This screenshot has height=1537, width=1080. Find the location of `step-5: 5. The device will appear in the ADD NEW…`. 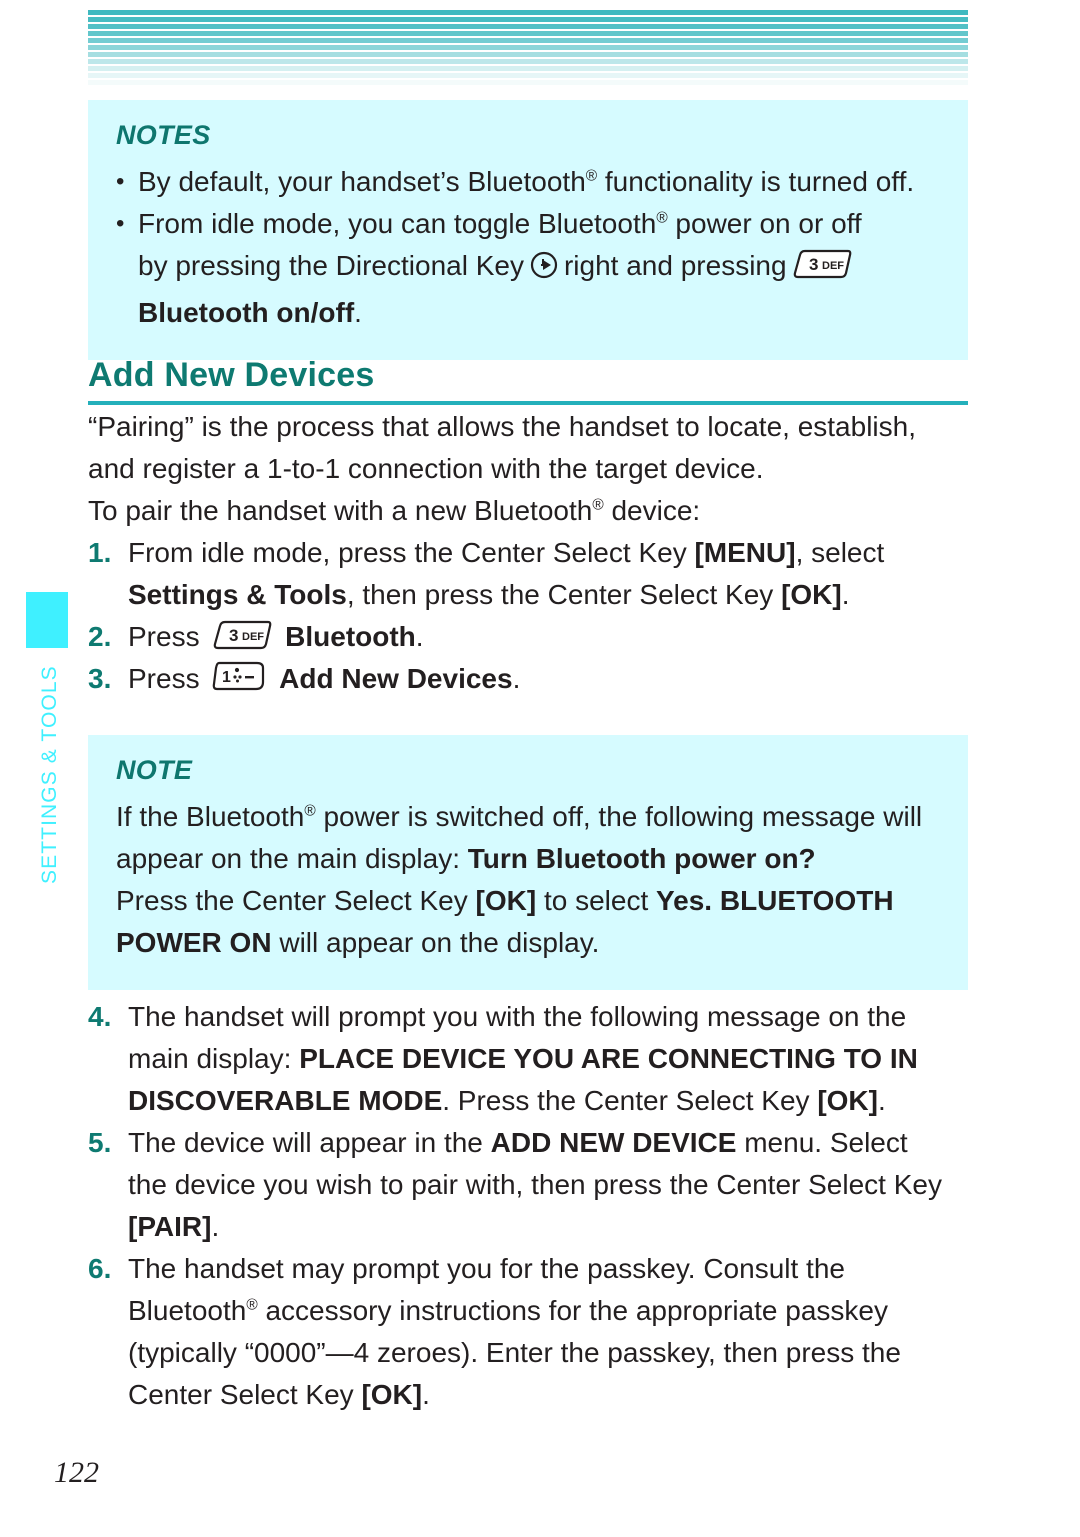

step-5: 5. The device will appear in the ADD NEW… is located at coordinates (528, 1185).